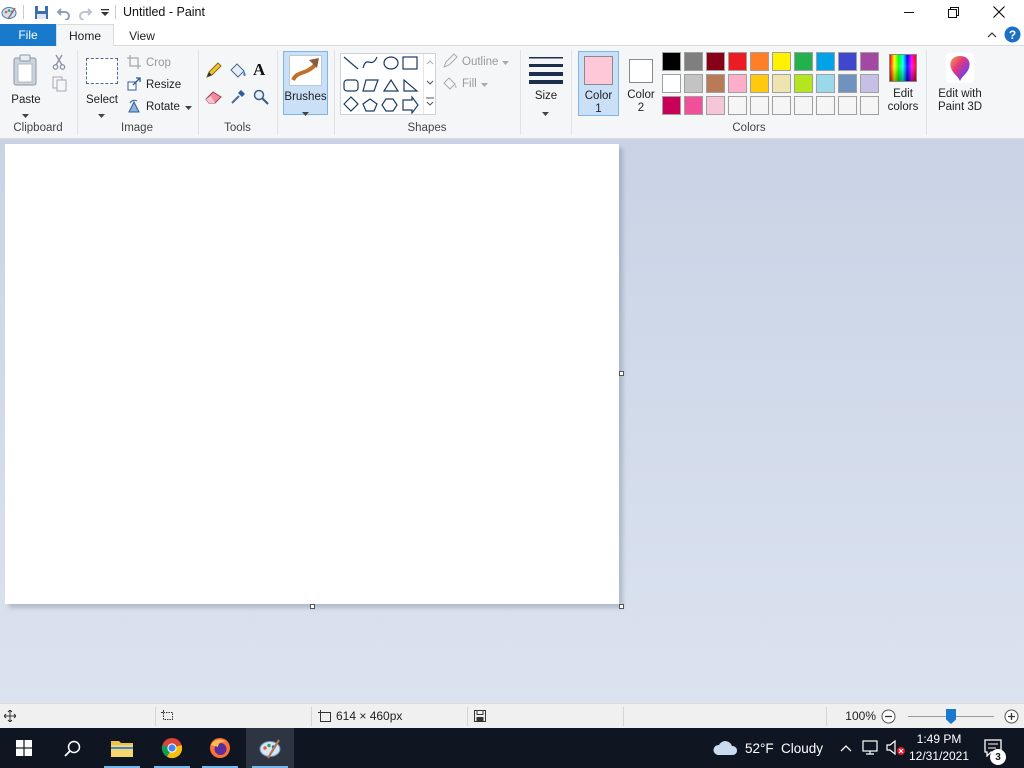 The image size is (1024, 768). Describe the element at coordinates (469, 83) in the screenshot. I see `fill-label: Fill` at that location.